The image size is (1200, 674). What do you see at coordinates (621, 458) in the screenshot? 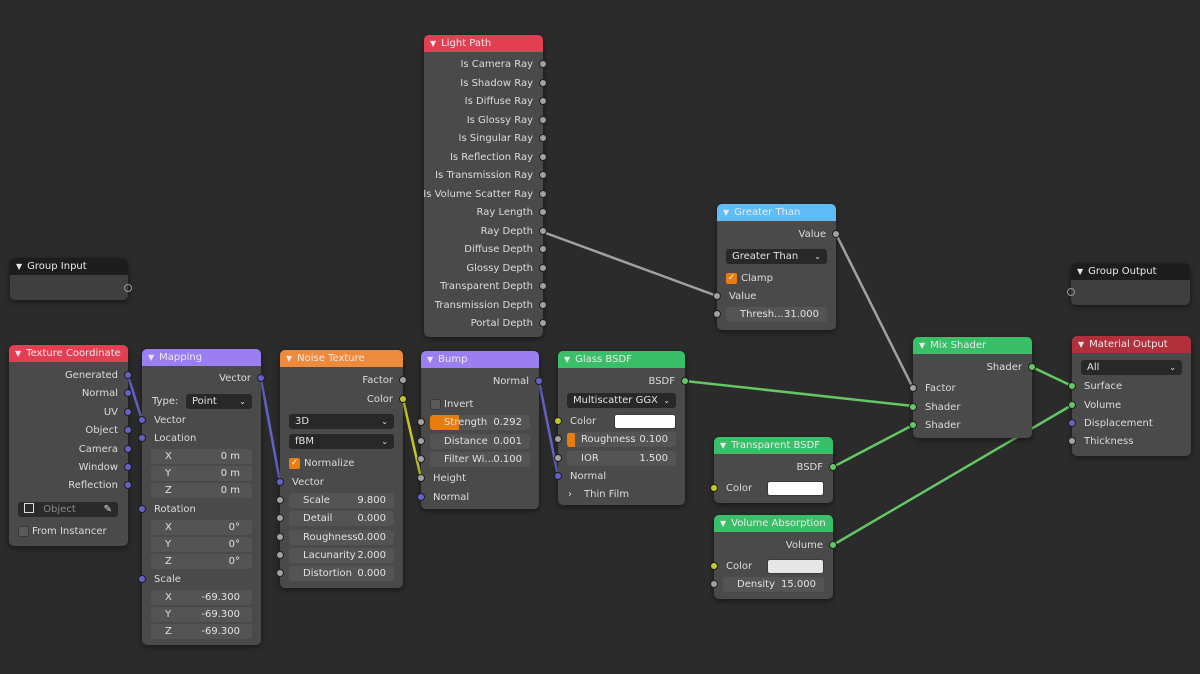
I see `ior-field: IOR 1.500` at bounding box center [621, 458].